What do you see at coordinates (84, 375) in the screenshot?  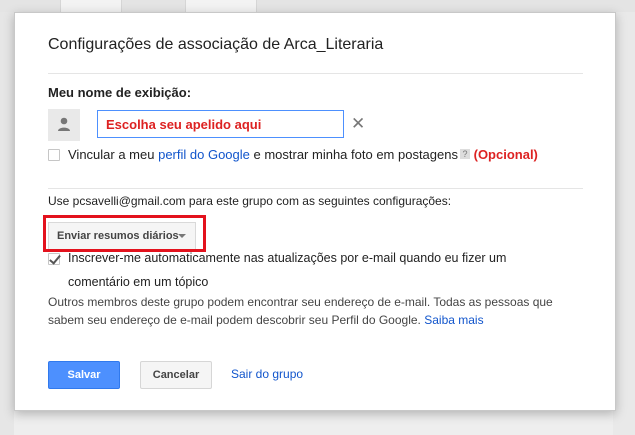 I see `save-button: Salvar` at bounding box center [84, 375].